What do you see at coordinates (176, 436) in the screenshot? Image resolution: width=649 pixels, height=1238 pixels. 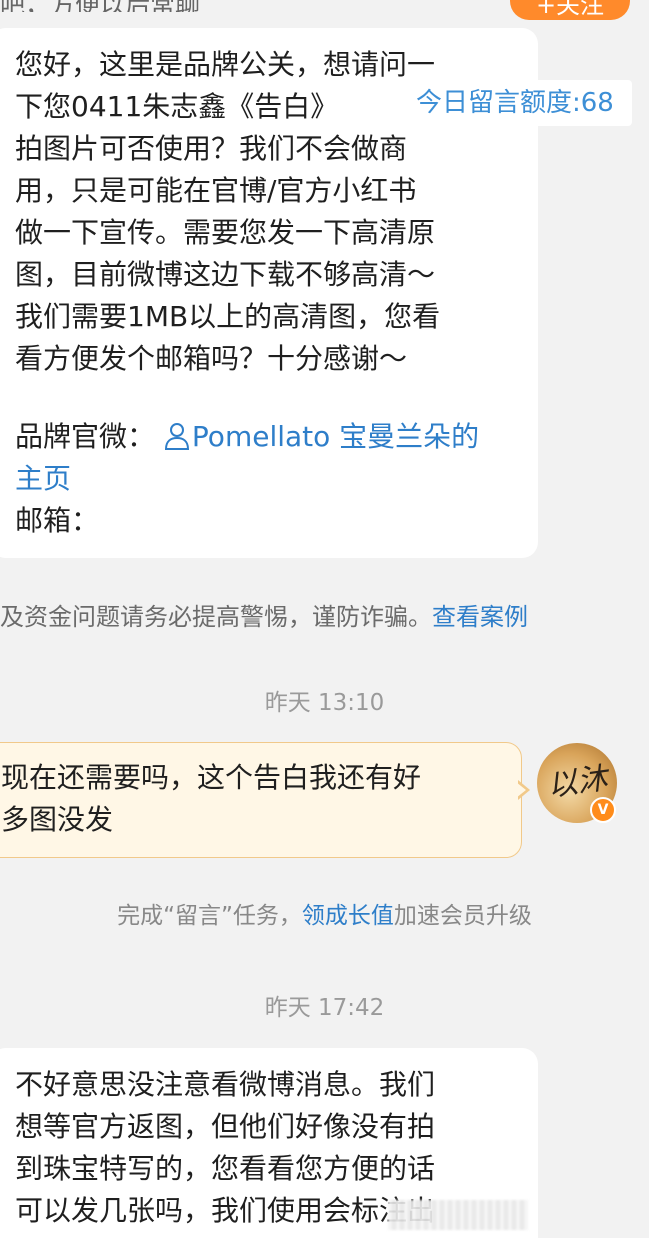 I see `person-icon` at bounding box center [176, 436].